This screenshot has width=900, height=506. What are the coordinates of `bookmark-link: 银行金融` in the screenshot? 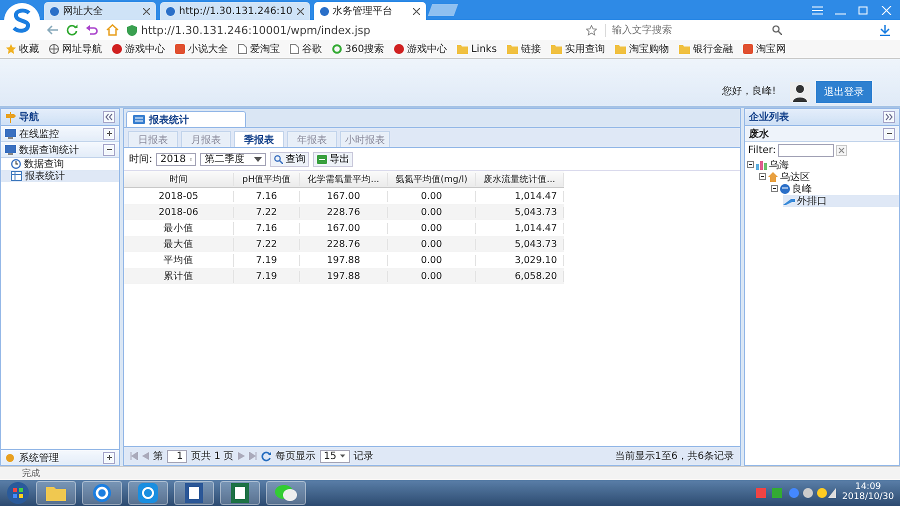 It's located at (705, 49).